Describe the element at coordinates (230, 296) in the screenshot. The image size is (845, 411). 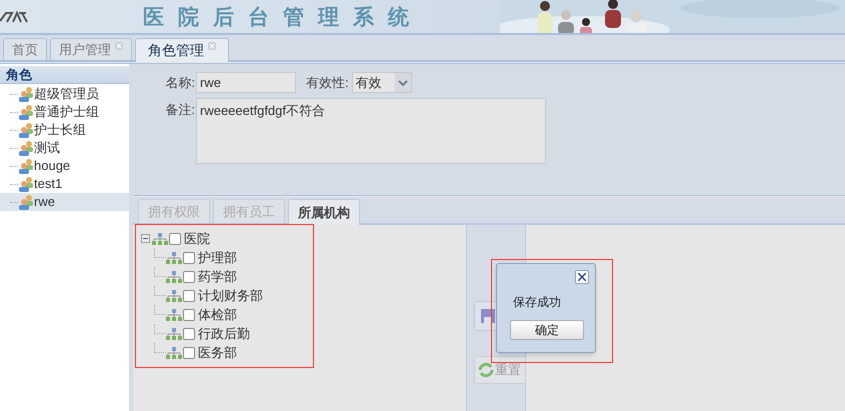
I see `tree-label: 计划财务部` at that location.